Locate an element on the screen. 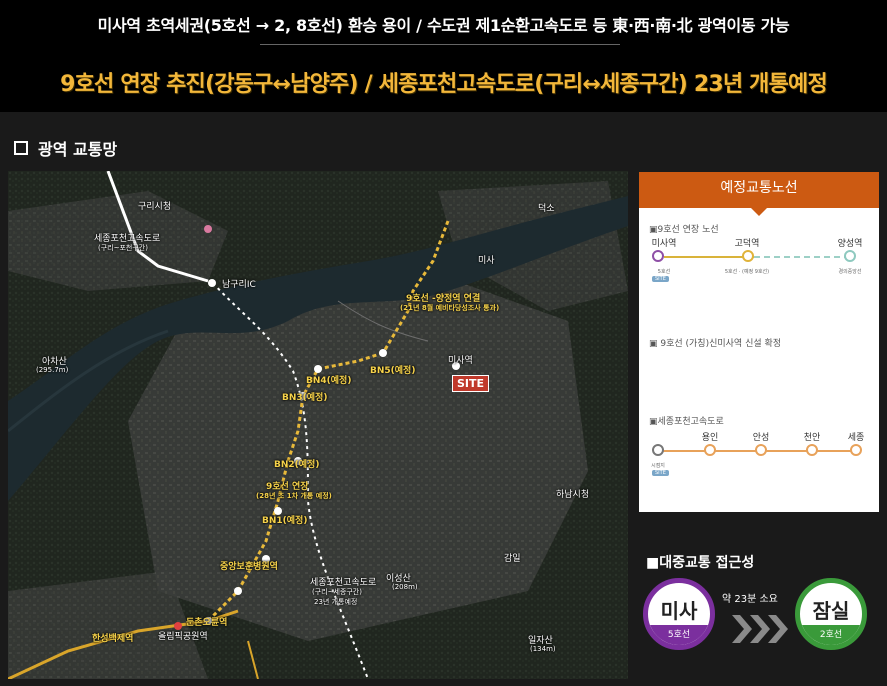 The width and height of the screenshot is (887, 686). label-dunchon-station: 둔촌오륜역 is located at coordinates (207, 623).